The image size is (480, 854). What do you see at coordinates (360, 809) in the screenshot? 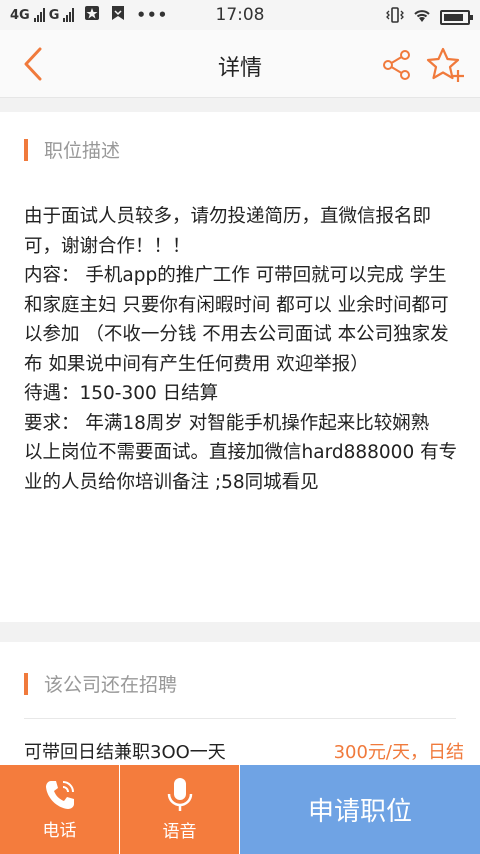
I see `apply-button: 申请职位` at bounding box center [360, 809].